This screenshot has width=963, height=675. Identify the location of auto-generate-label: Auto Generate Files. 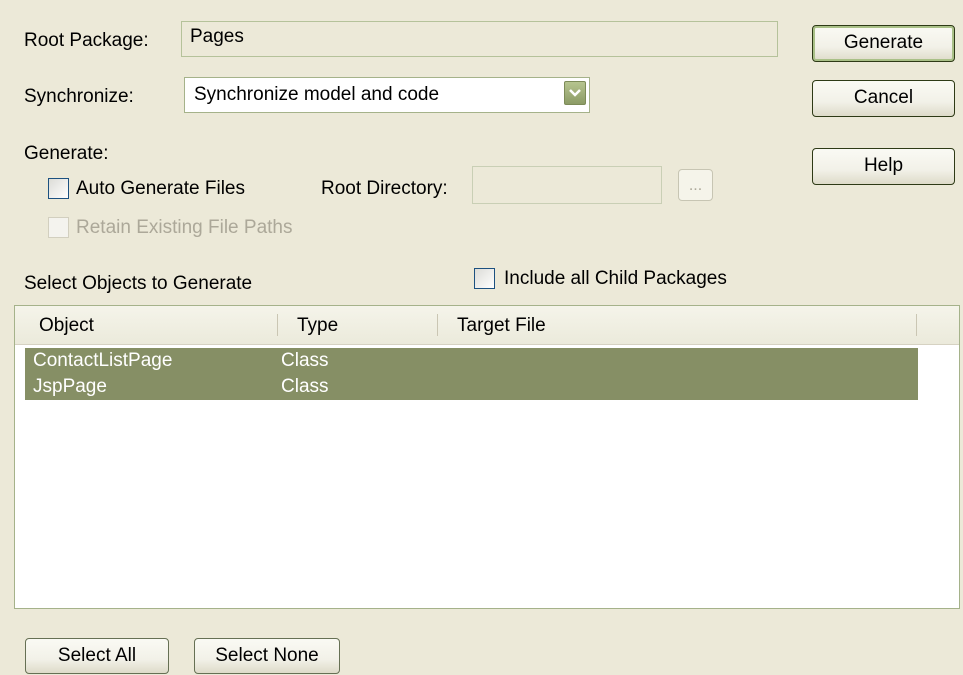
(160, 188).